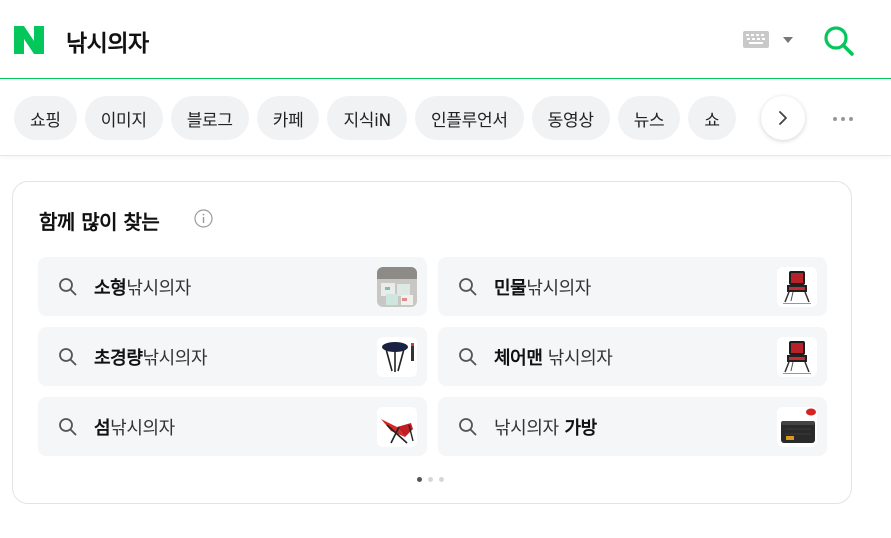  I want to click on tab-shorts: 쇼, so click(712, 118).